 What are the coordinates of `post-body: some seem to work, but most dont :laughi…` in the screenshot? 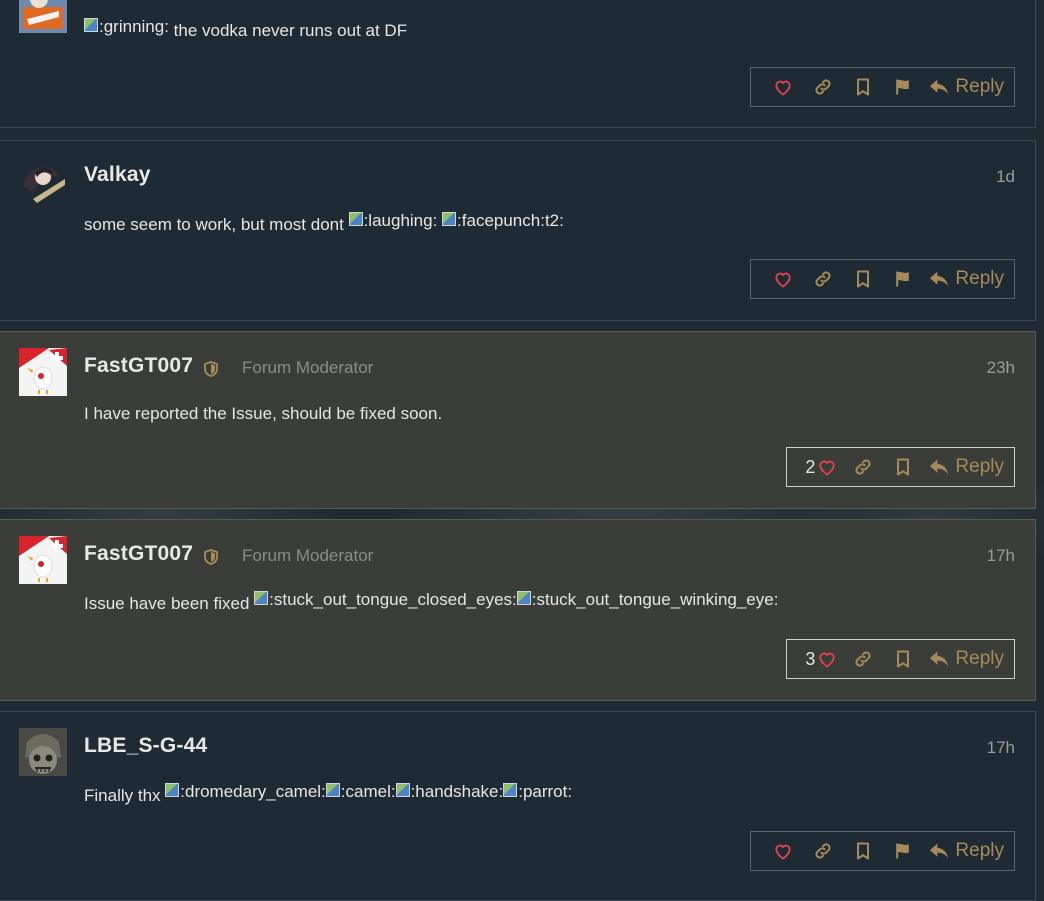 It's located at (324, 223).